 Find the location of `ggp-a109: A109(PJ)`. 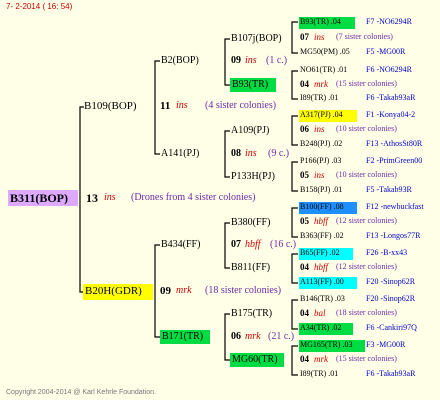

ggp-a109: A109(PJ) is located at coordinates (250, 131).